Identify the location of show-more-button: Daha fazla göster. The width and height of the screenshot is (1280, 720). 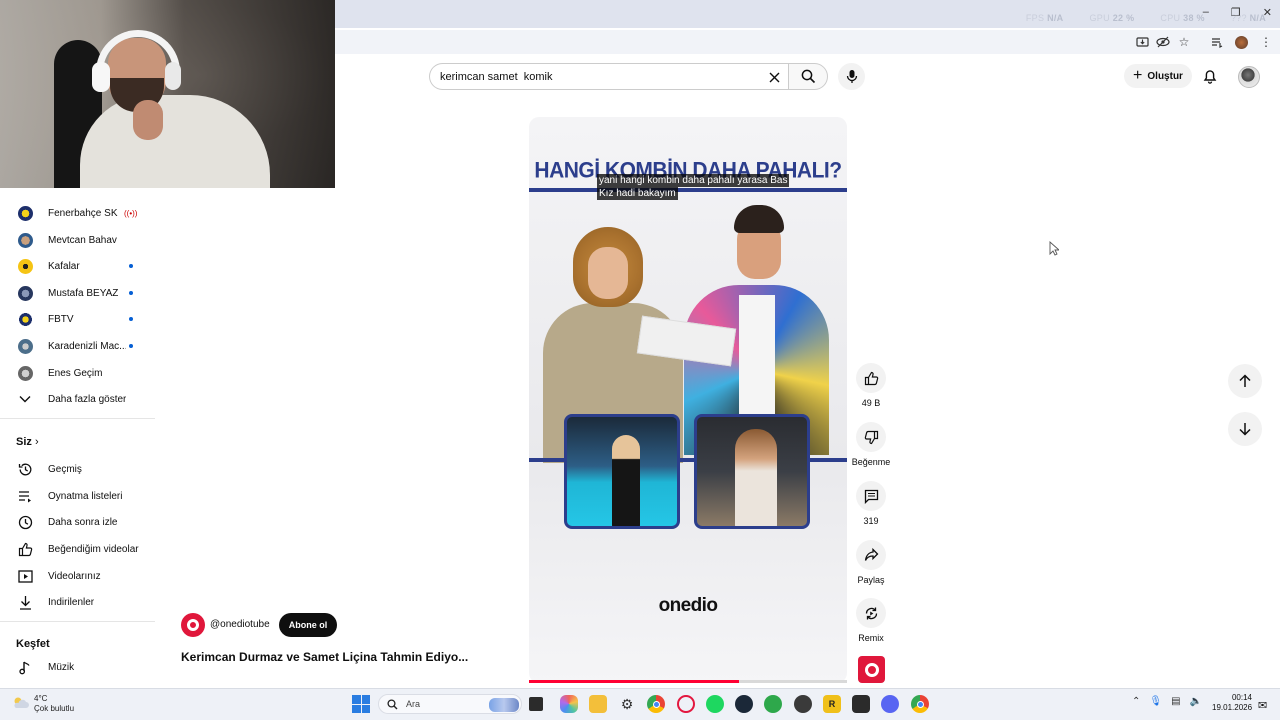
(77, 399).